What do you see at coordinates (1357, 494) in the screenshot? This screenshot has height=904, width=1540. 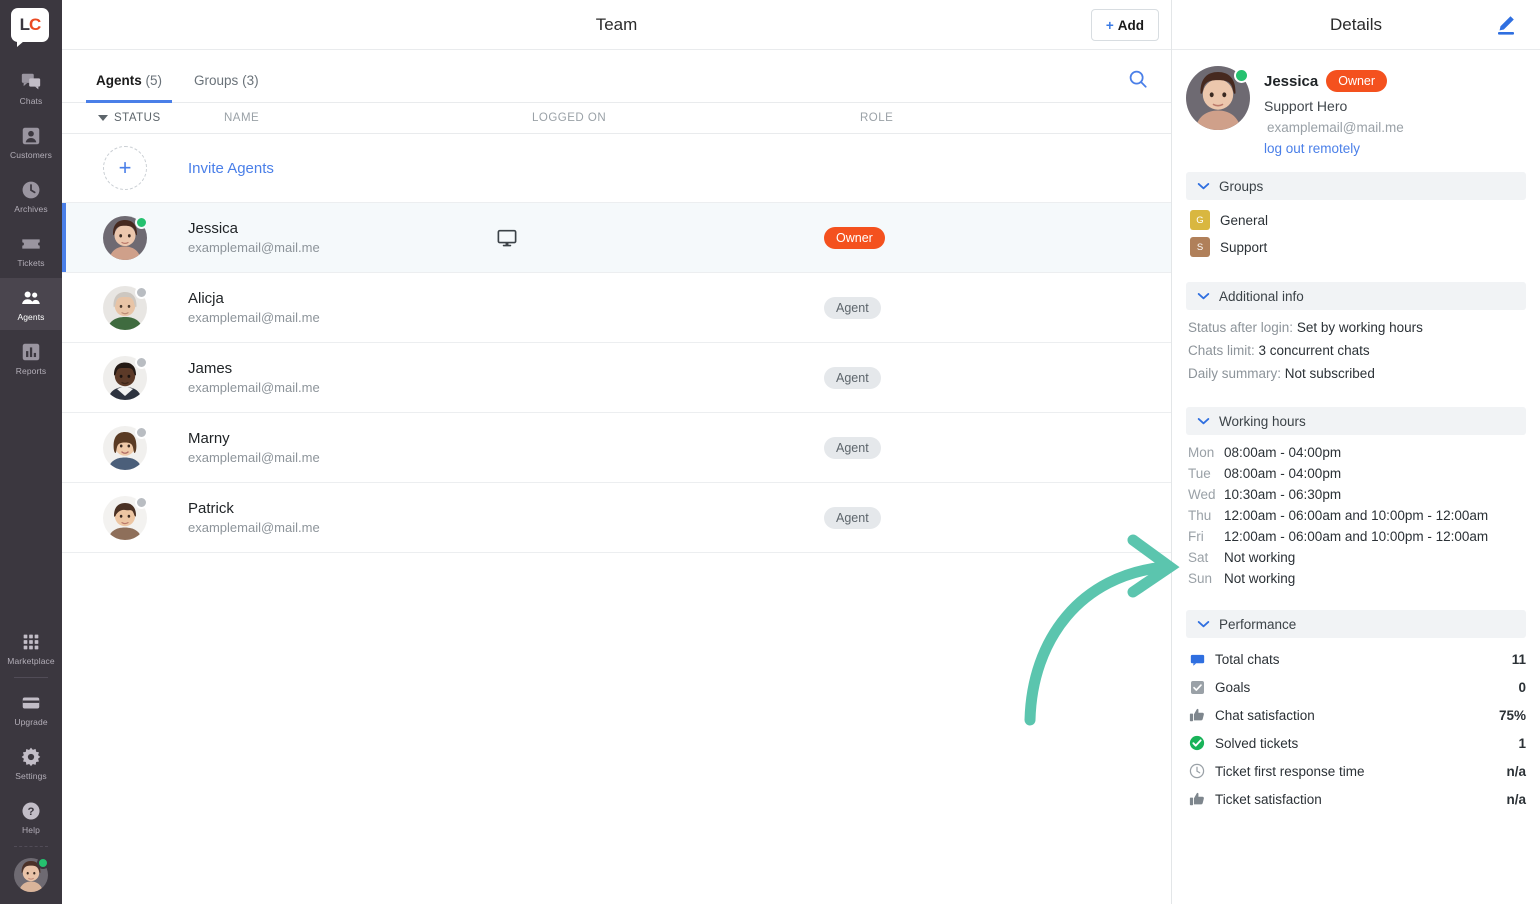 I see `working-hours-row-wed: Wed 10:30am - 06:30pm` at bounding box center [1357, 494].